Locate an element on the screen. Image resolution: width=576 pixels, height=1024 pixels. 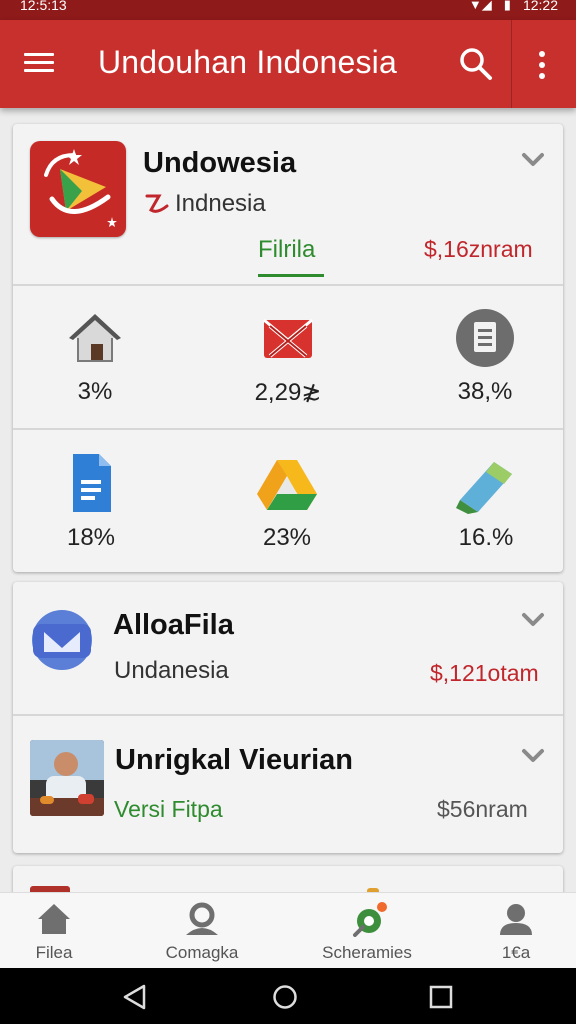
app-bar-divider is located at coordinates (511, 64).